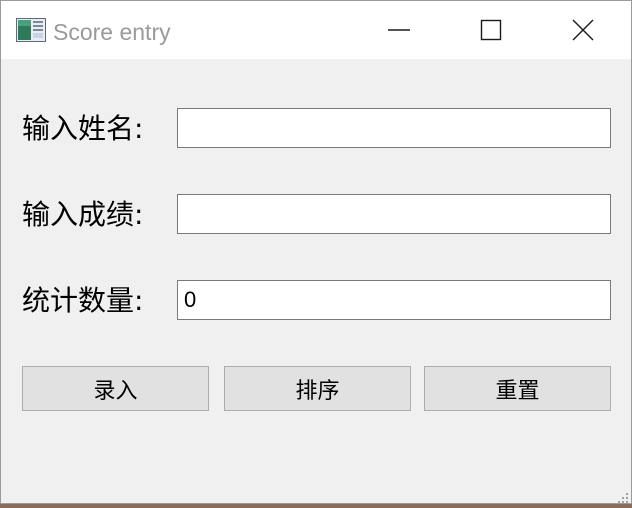  What do you see at coordinates (31, 30) in the screenshot?
I see `app-window-icon` at bounding box center [31, 30].